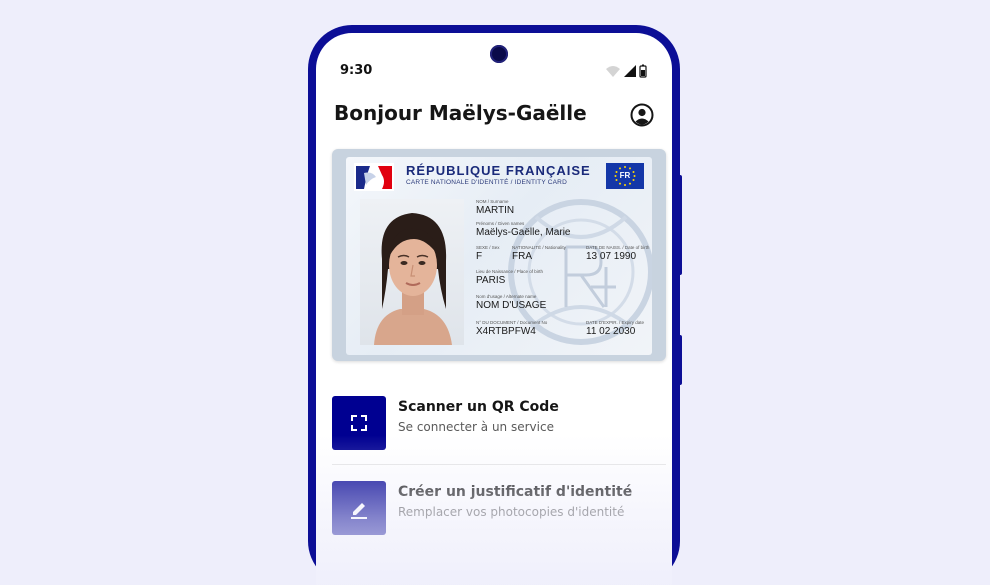 Image resolution: width=990 pixels, height=585 pixels. I want to click on status-icons, so click(626, 71).